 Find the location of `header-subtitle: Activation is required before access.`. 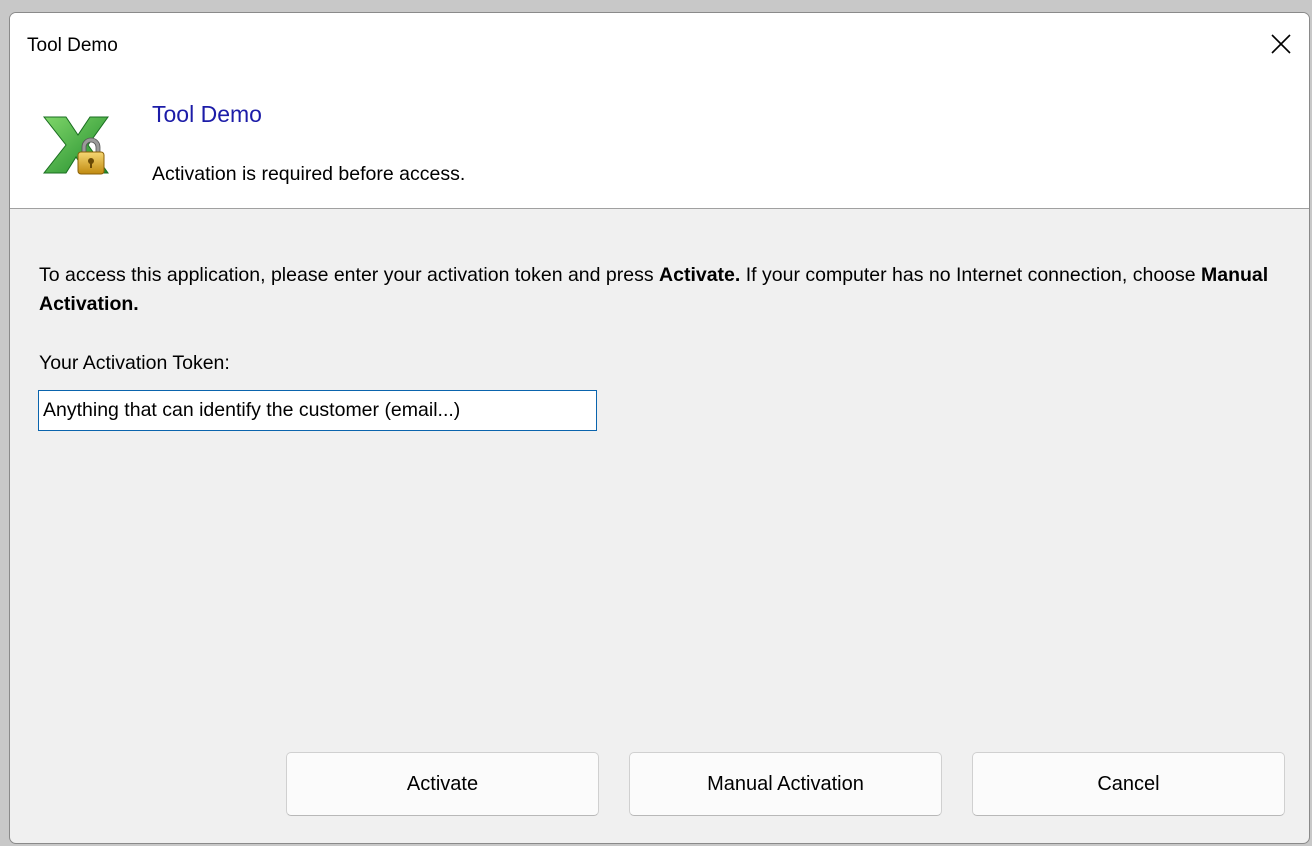

header-subtitle: Activation is required before access. is located at coordinates (309, 174).